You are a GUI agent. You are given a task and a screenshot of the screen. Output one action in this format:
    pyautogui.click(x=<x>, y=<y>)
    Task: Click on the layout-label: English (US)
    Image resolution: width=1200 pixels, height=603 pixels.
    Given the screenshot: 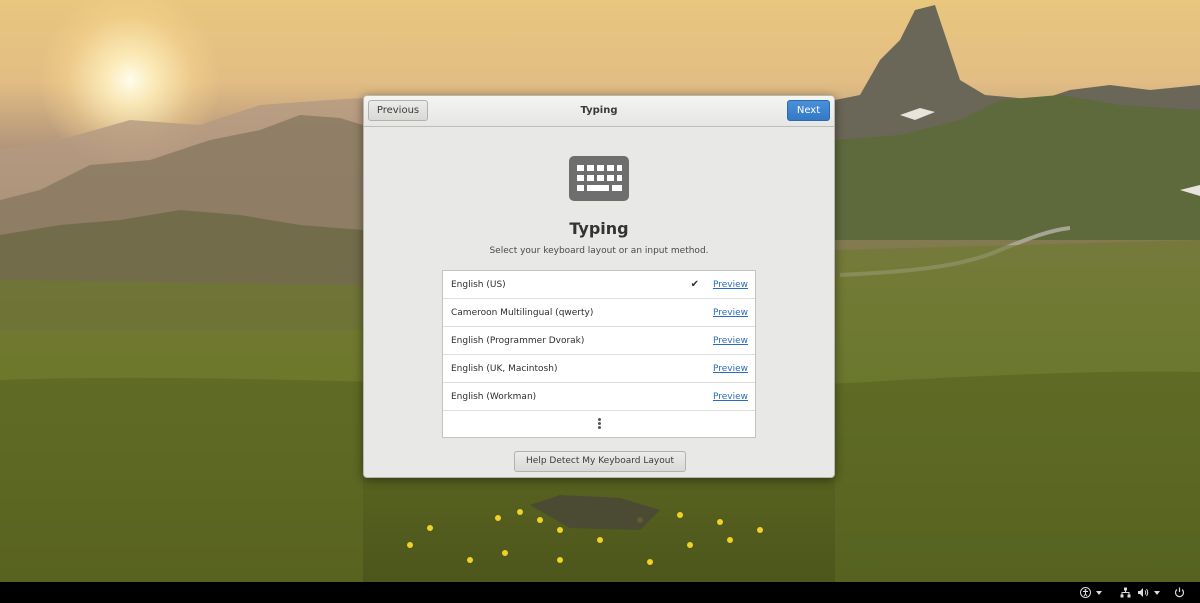 What is the action you would take?
    pyautogui.click(x=478, y=285)
    